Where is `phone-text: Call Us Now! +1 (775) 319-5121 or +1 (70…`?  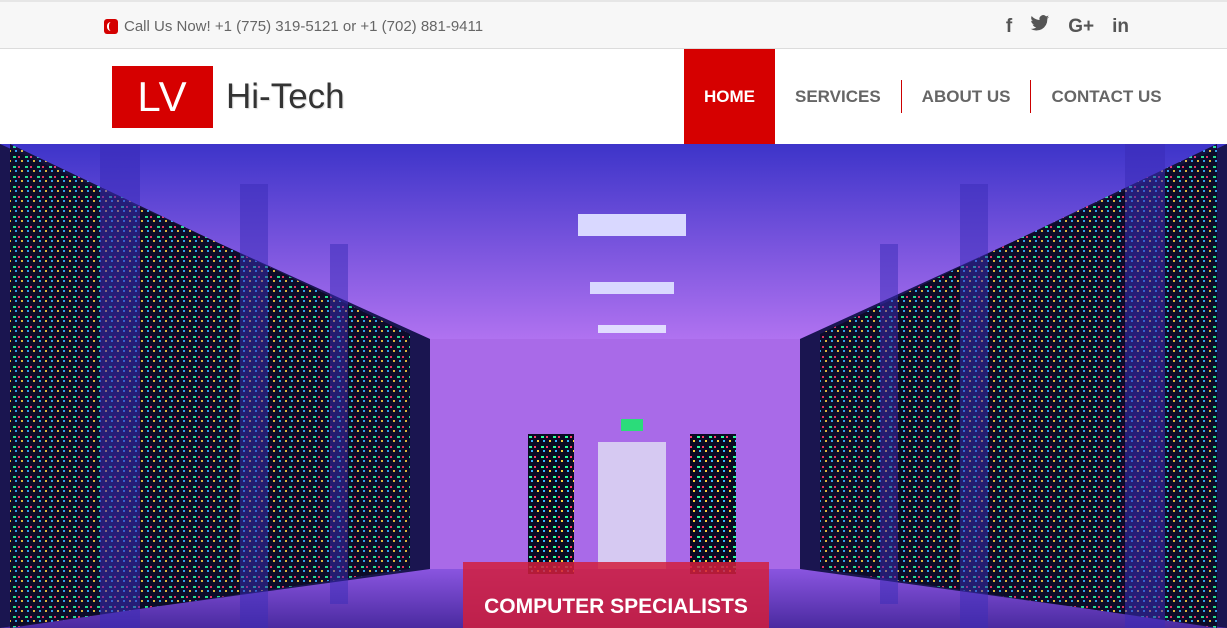
phone-text: Call Us Now! +1 (775) 319-5121 or +1 (70… is located at coordinates (304, 26).